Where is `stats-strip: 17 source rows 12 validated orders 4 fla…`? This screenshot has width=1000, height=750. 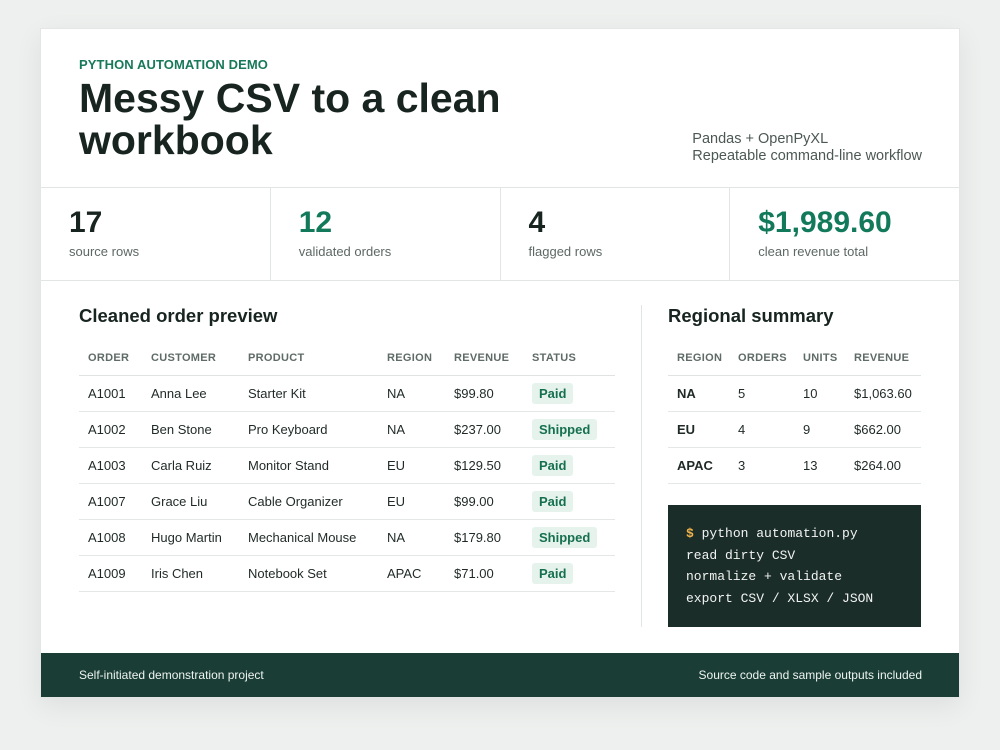 stats-strip: 17 source rows 12 validated orders 4 fla… is located at coordinates (500, 234).